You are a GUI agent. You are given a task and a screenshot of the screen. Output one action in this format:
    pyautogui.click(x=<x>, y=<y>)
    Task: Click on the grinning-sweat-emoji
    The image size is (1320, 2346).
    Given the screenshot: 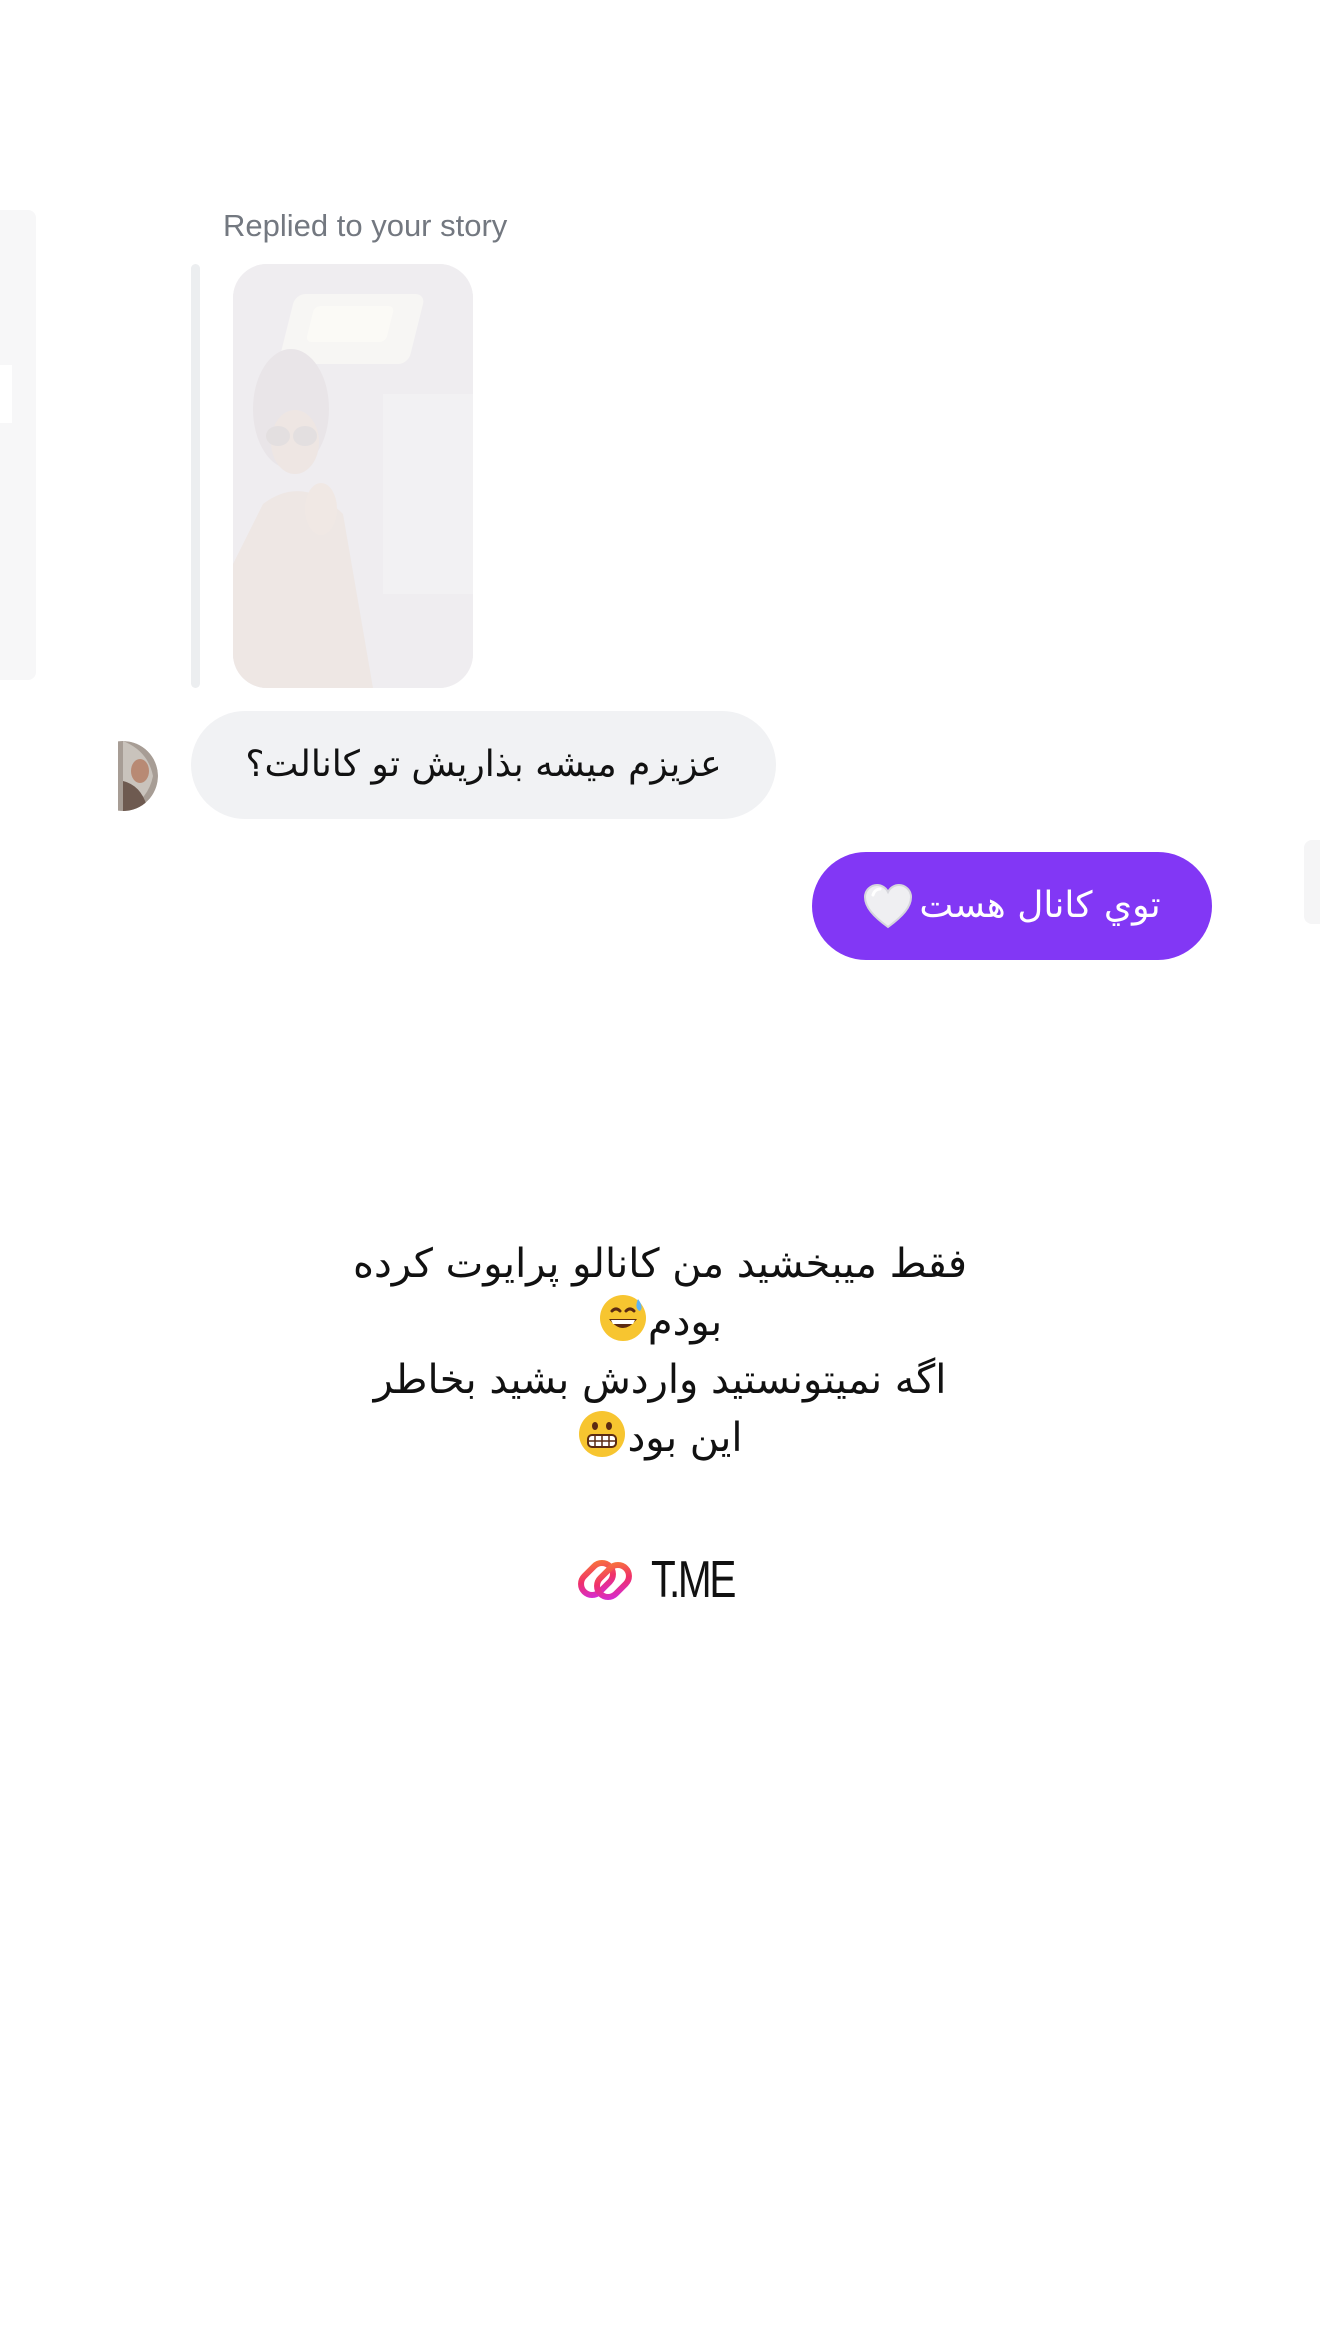 What is the action you would take?
    pyautogui.click(x=623, y=1318)
    